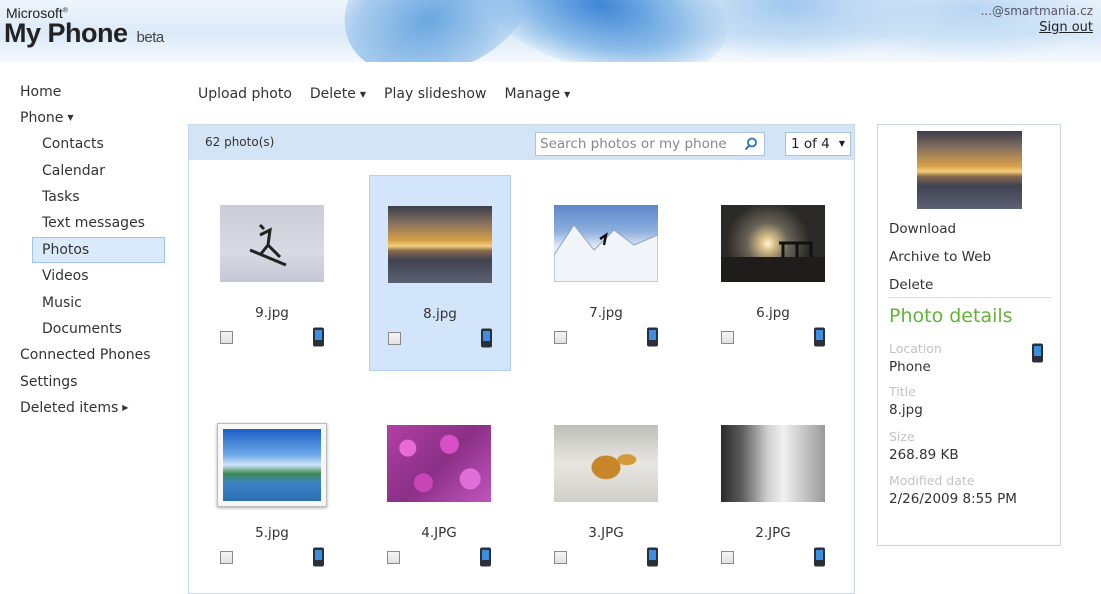 The height and width of the screenshot is (594, 1101). I want to click on skier-silhouette, so click(268, 245).